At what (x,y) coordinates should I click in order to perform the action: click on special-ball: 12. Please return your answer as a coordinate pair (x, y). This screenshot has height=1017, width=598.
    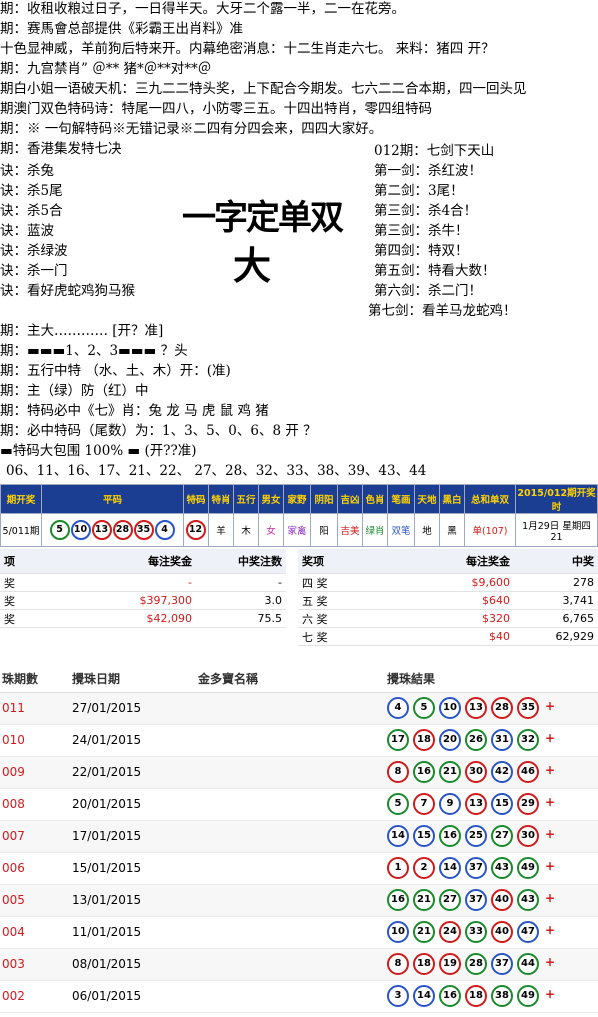
    Looking at the image, I should click on (195, 530).